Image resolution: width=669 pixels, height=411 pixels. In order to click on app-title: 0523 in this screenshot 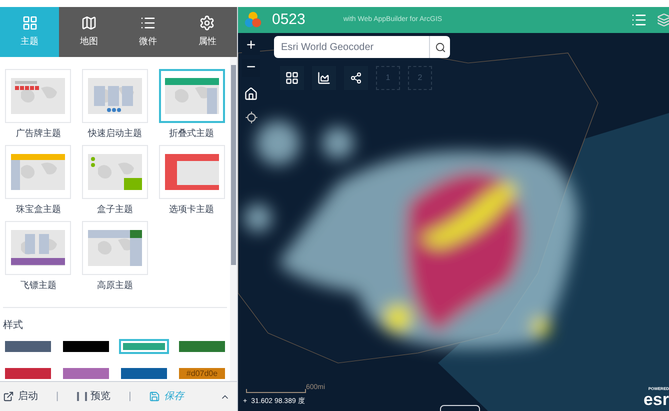, I will do `click(289, 20)`.